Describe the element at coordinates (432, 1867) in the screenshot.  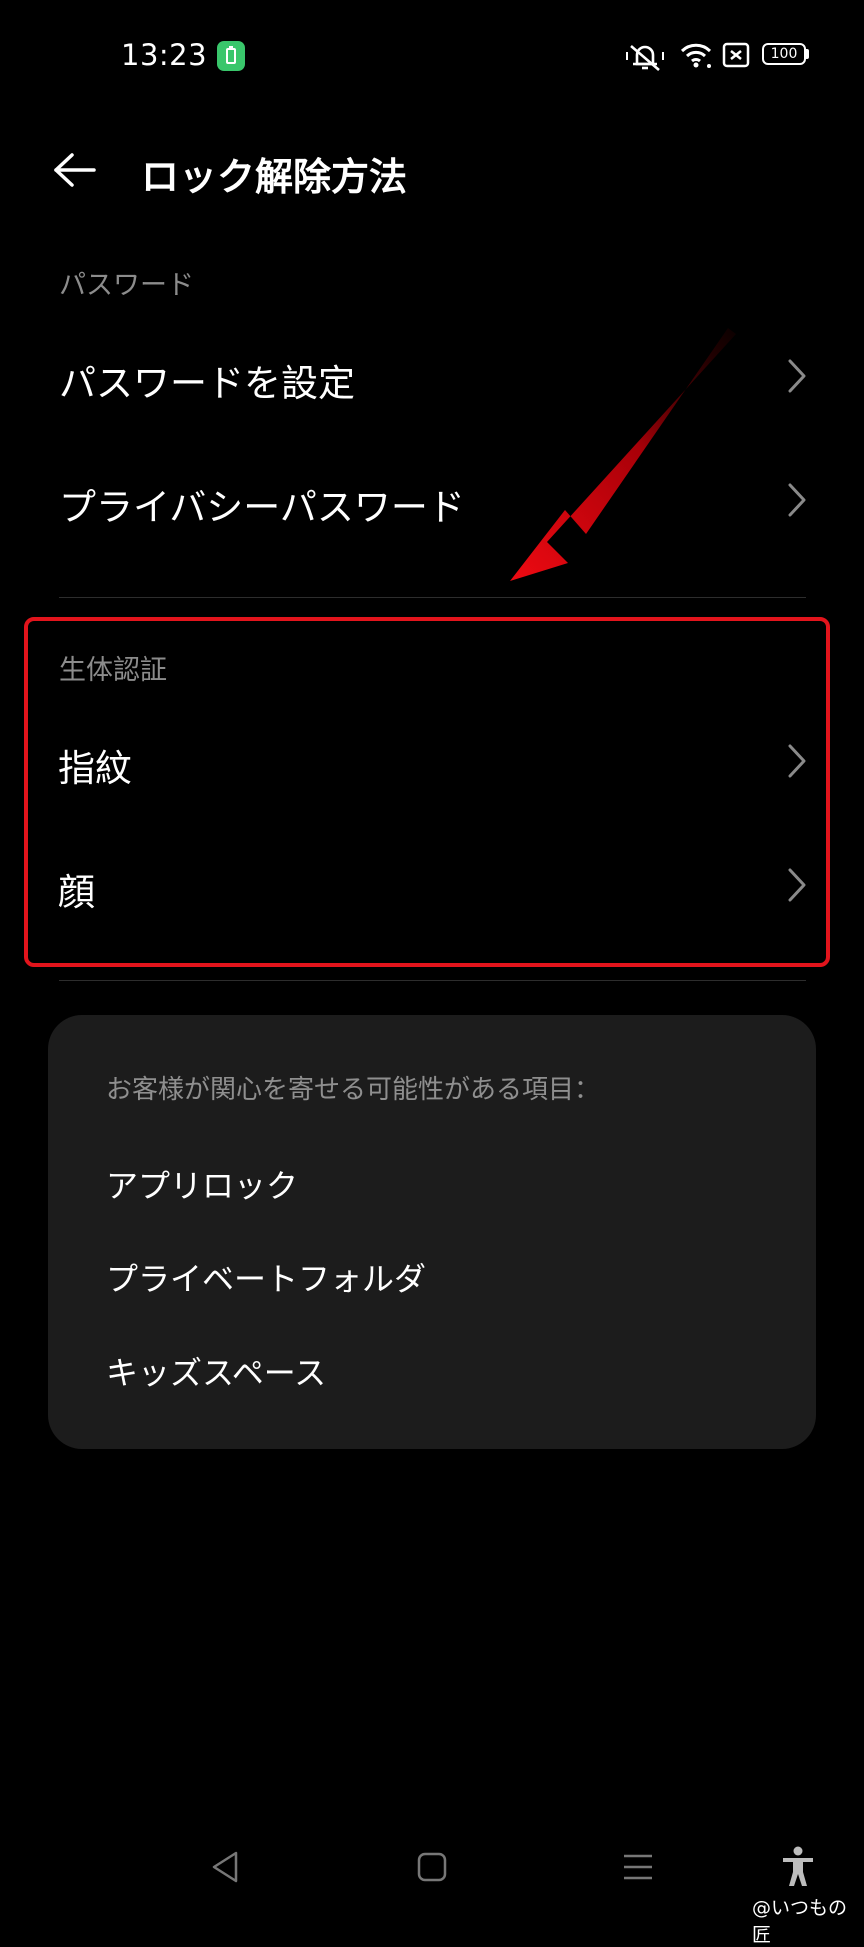
I see `home-square-icon` at that location.